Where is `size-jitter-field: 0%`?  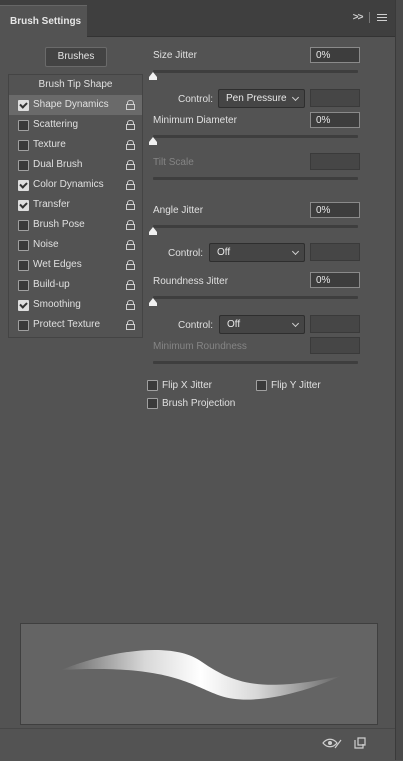
size-jitter-field: 0% is located at coordinates (335, 55).